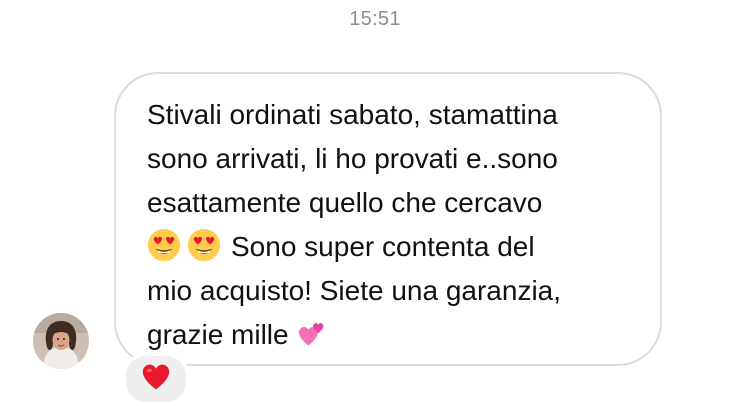 This screenshot has width=750, height=419. Describe the element at coordinates (383, 246) in the screenshot. I see `message-line-text: Sono super contenta del` at that location.